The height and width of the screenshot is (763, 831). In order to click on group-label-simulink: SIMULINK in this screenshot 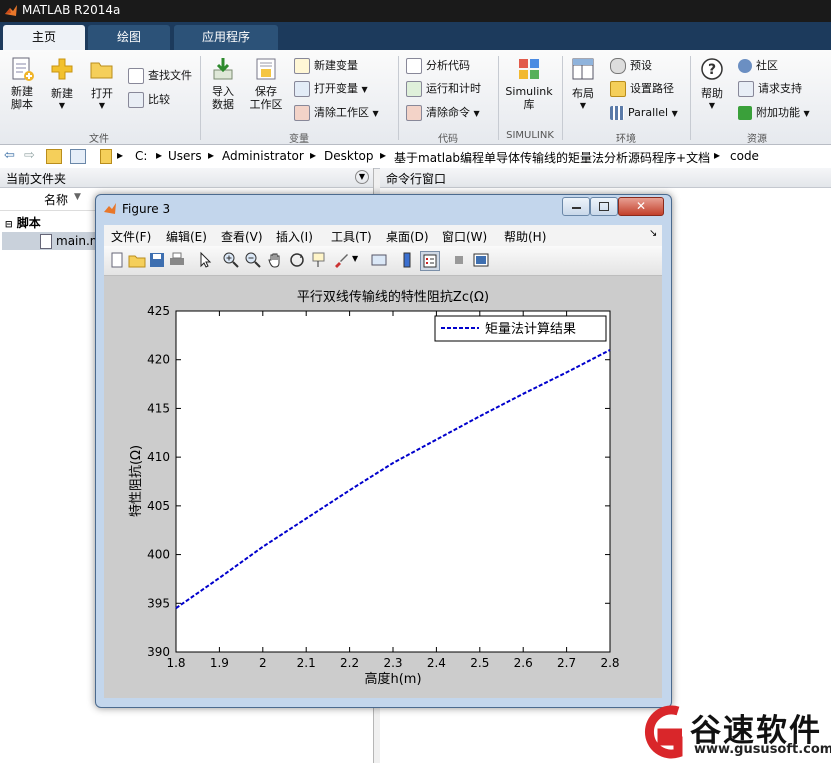, I will do `click(530, 135)`.